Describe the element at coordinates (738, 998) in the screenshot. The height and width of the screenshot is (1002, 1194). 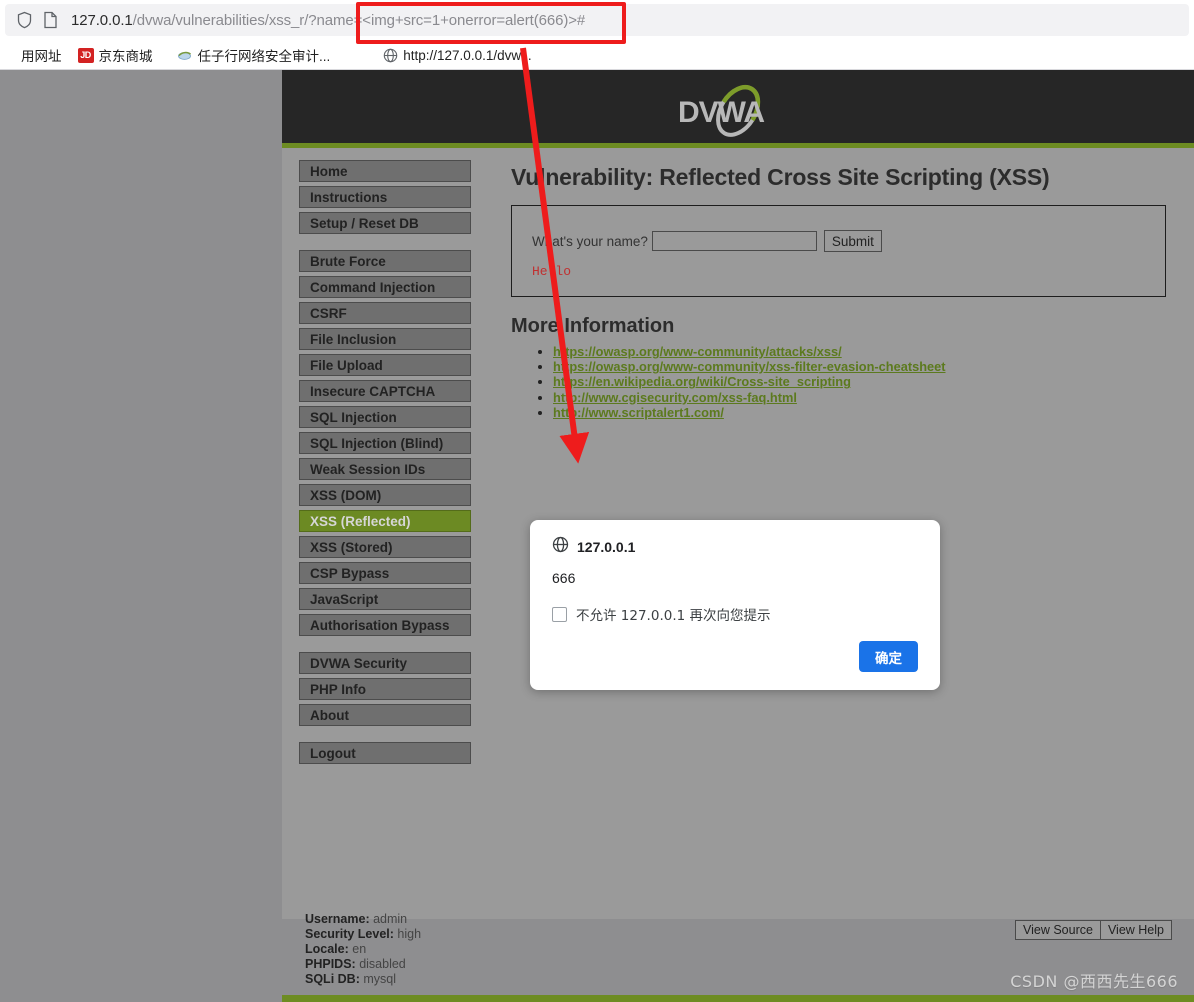
I see `footer-accent-bar` at that location.